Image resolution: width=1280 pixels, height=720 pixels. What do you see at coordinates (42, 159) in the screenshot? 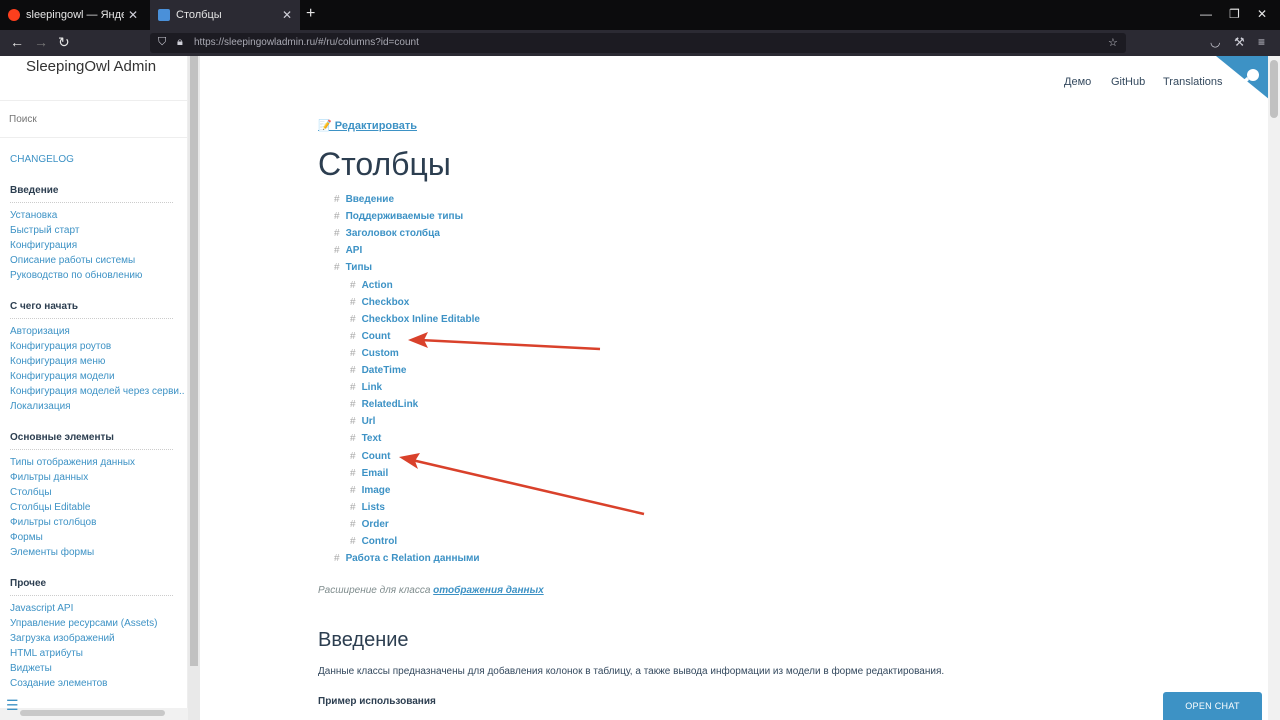
I see `sidebar-item-changelog: CHANGELOG` at bounding box center [42, 159].